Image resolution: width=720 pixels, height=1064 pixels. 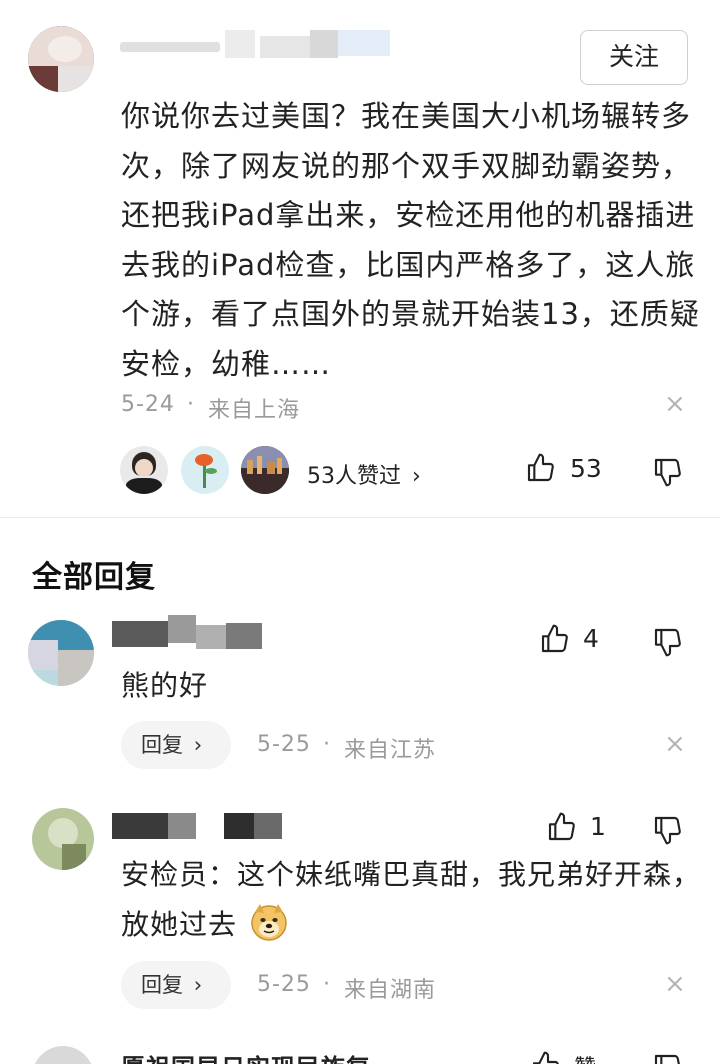 I want to click on reply-author-name: 愿祖国早日实现民族复, so click(x=246, y=1056).